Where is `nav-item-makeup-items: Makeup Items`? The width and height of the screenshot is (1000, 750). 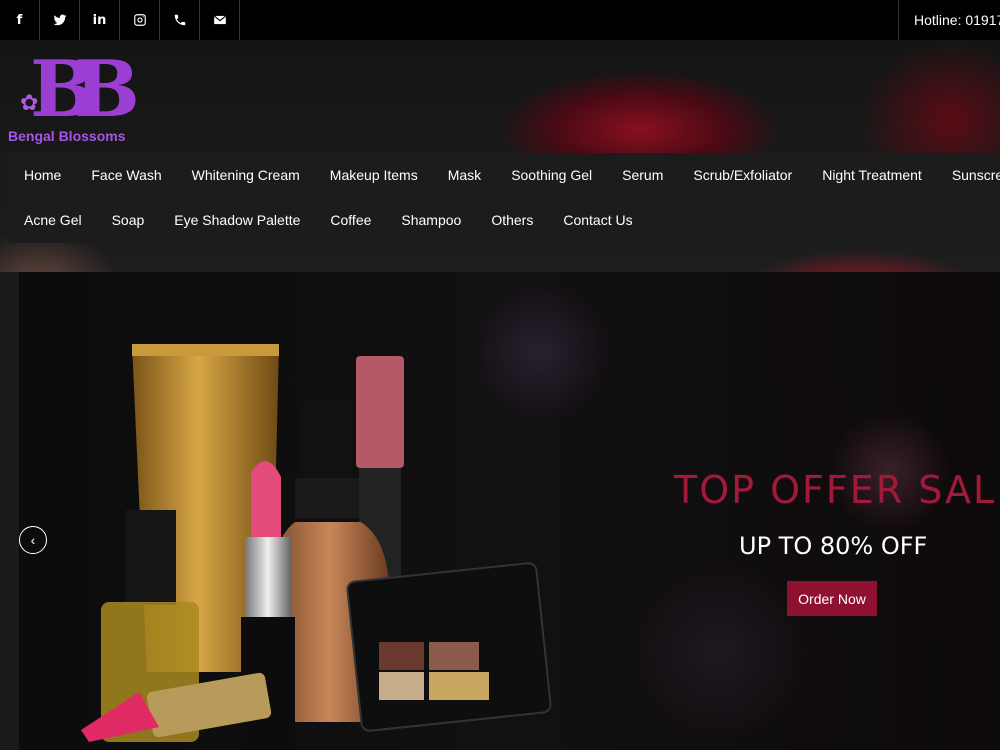 nav-item-makeup-items: Makeup Items is located at coordinates (374, 175).